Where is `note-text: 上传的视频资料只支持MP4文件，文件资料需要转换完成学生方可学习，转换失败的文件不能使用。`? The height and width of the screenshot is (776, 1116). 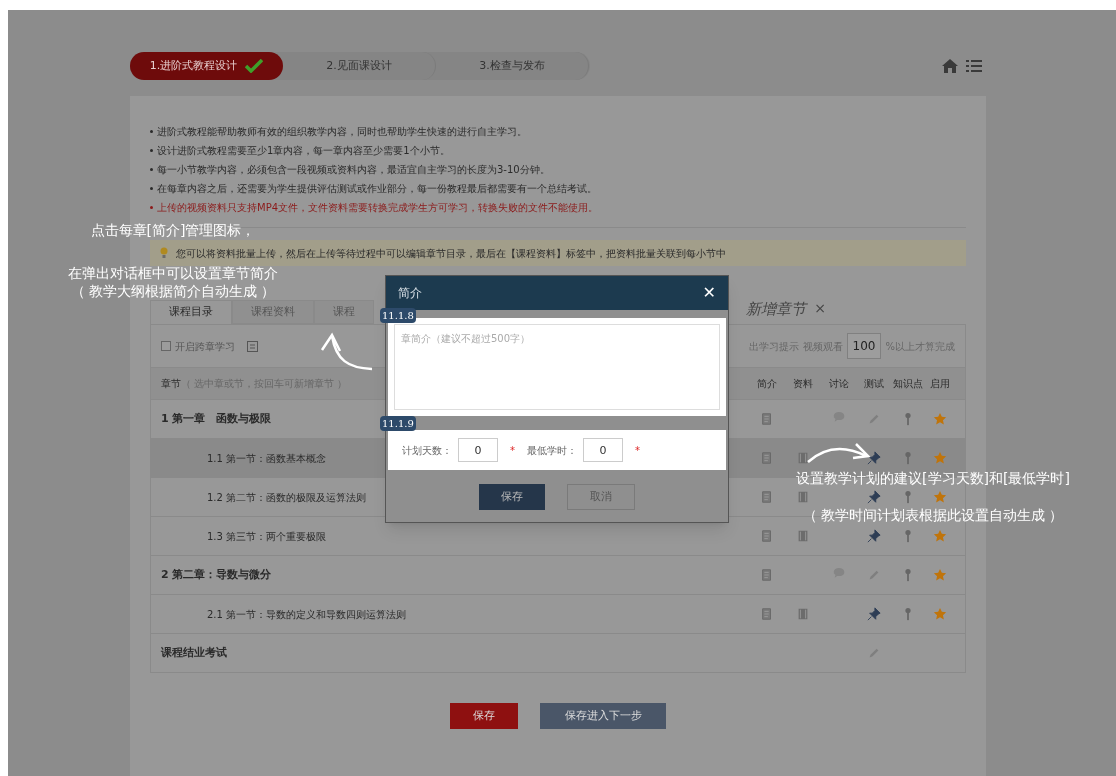
note-text: 上传的视频资料只支持MP4文件，文件资料需要转换完成学生方可学习，转换失败的文件不能使用。 is located at coordinates (378, 208).